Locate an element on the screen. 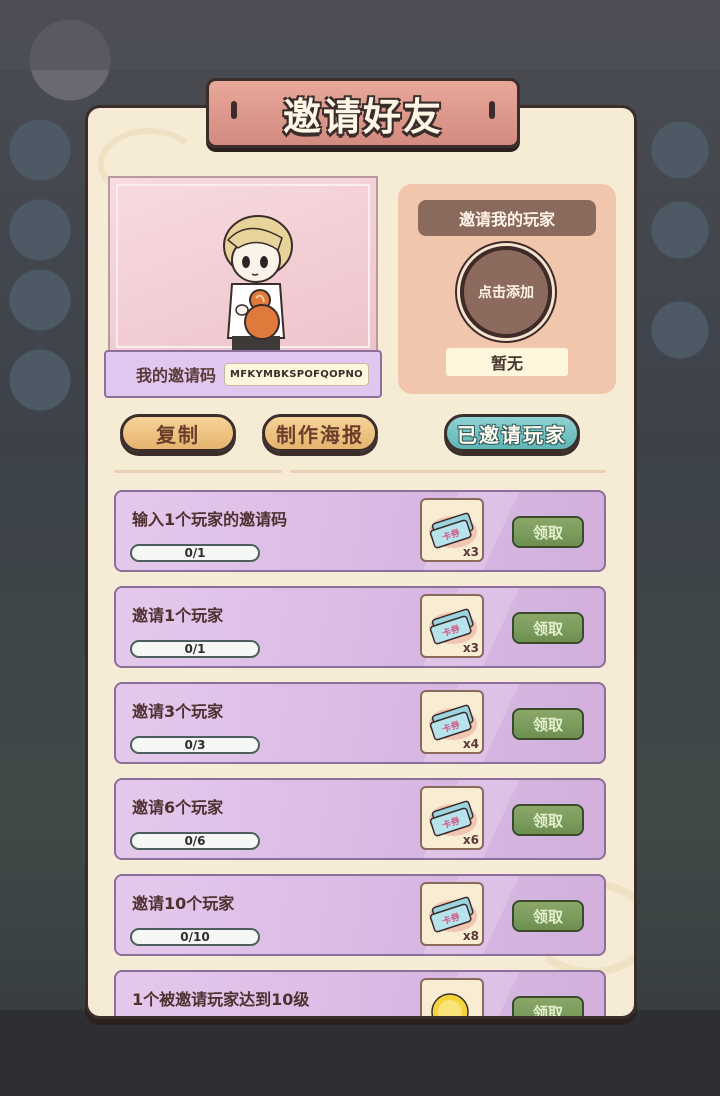  task-row: 1个被邀请玩家达到10级 领取 is located at coordinates (360, 993).